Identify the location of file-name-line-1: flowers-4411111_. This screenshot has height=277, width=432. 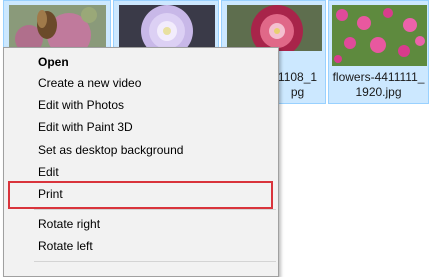
(378, 77).